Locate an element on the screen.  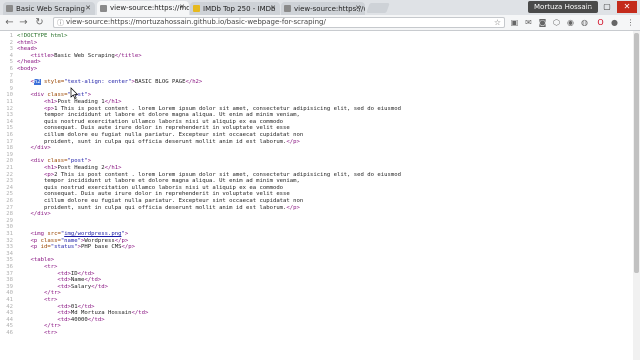
extension-icon: ⬡ is located at coordinates (556, 22).